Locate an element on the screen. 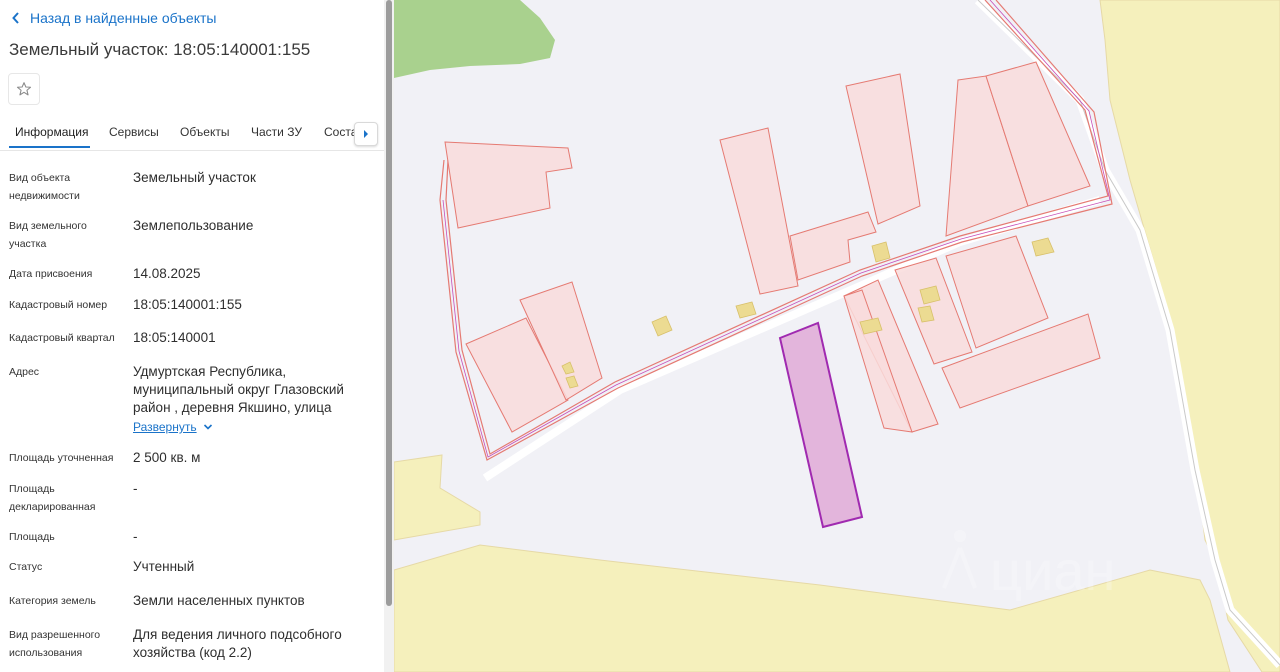  chevron-left-icon is located at coordinates (15, 18).